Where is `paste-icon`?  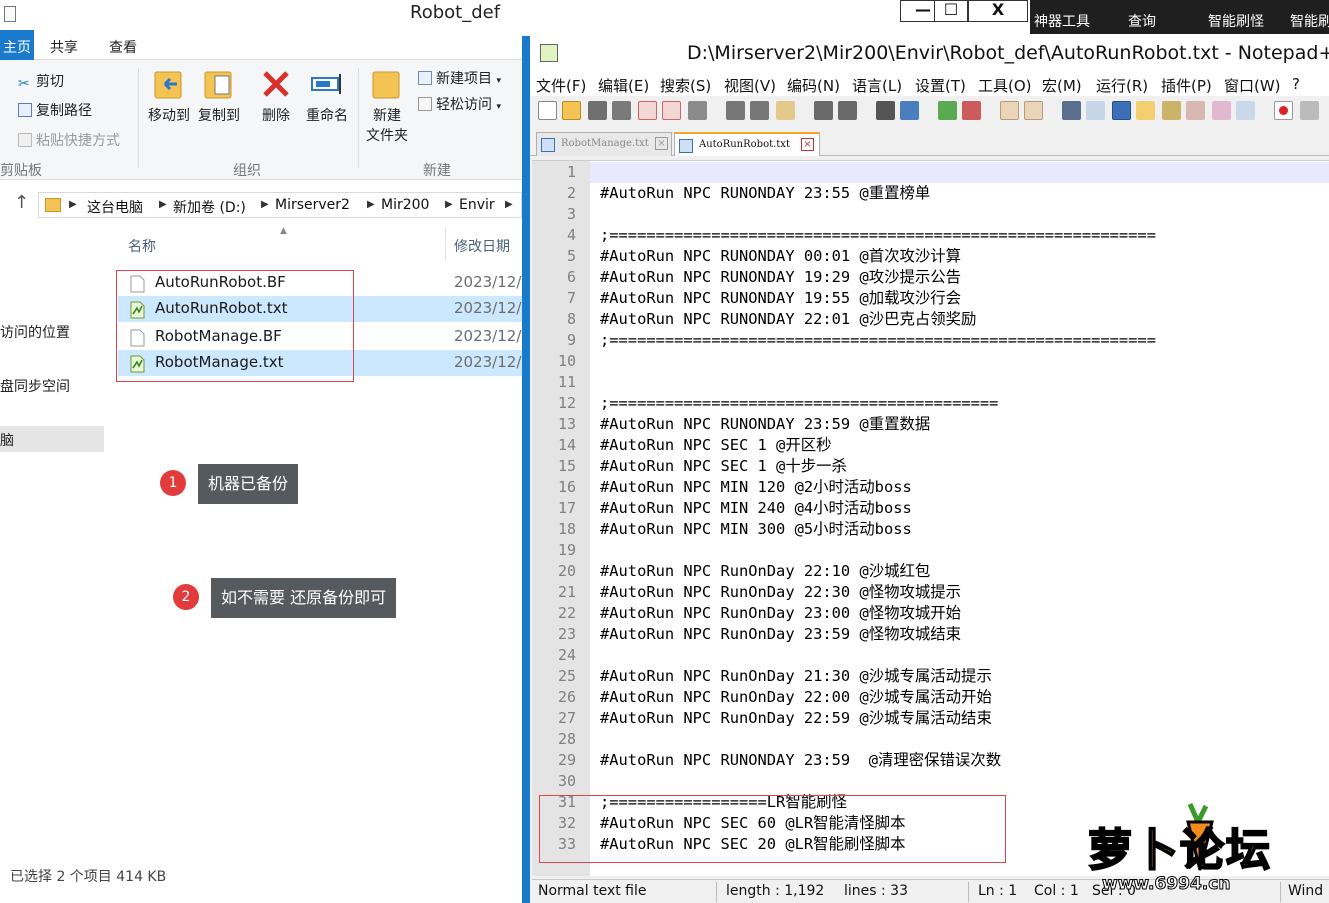 paste-icon is located at coordinates (785, 110).